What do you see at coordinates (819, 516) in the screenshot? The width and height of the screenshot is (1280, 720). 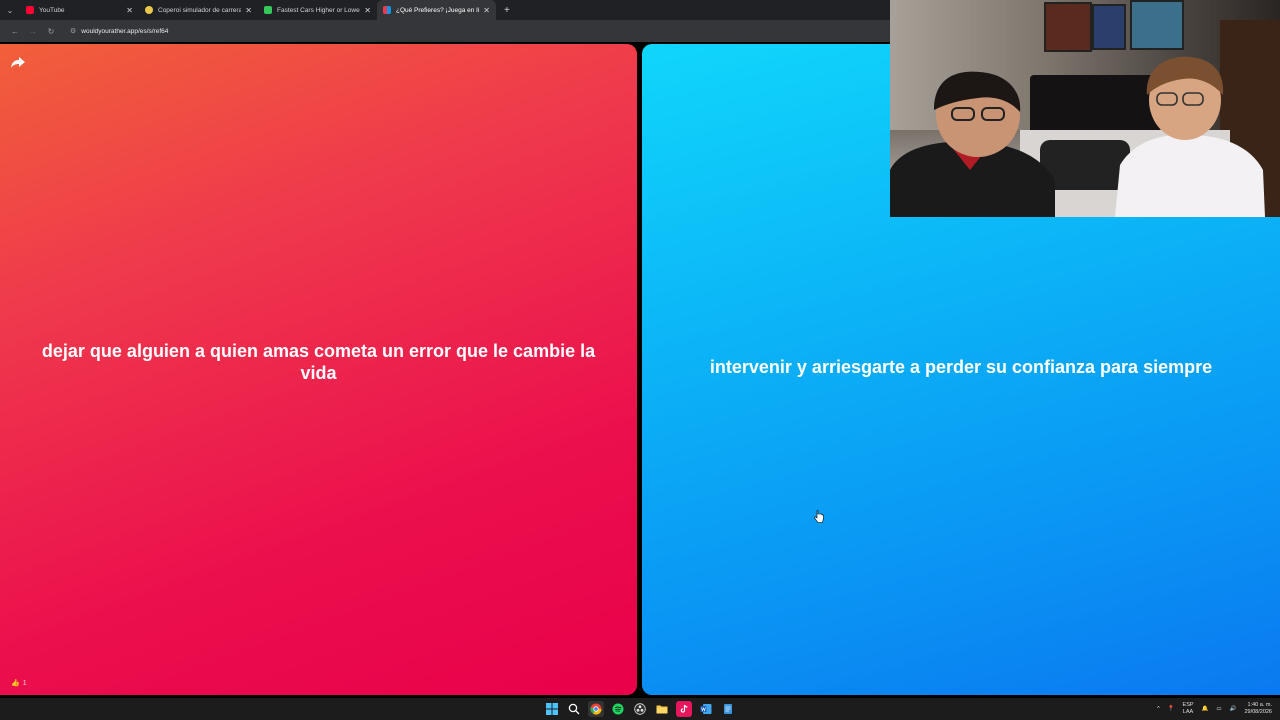 I see `hand-cursor-icon` at bounding box center [819, 516].